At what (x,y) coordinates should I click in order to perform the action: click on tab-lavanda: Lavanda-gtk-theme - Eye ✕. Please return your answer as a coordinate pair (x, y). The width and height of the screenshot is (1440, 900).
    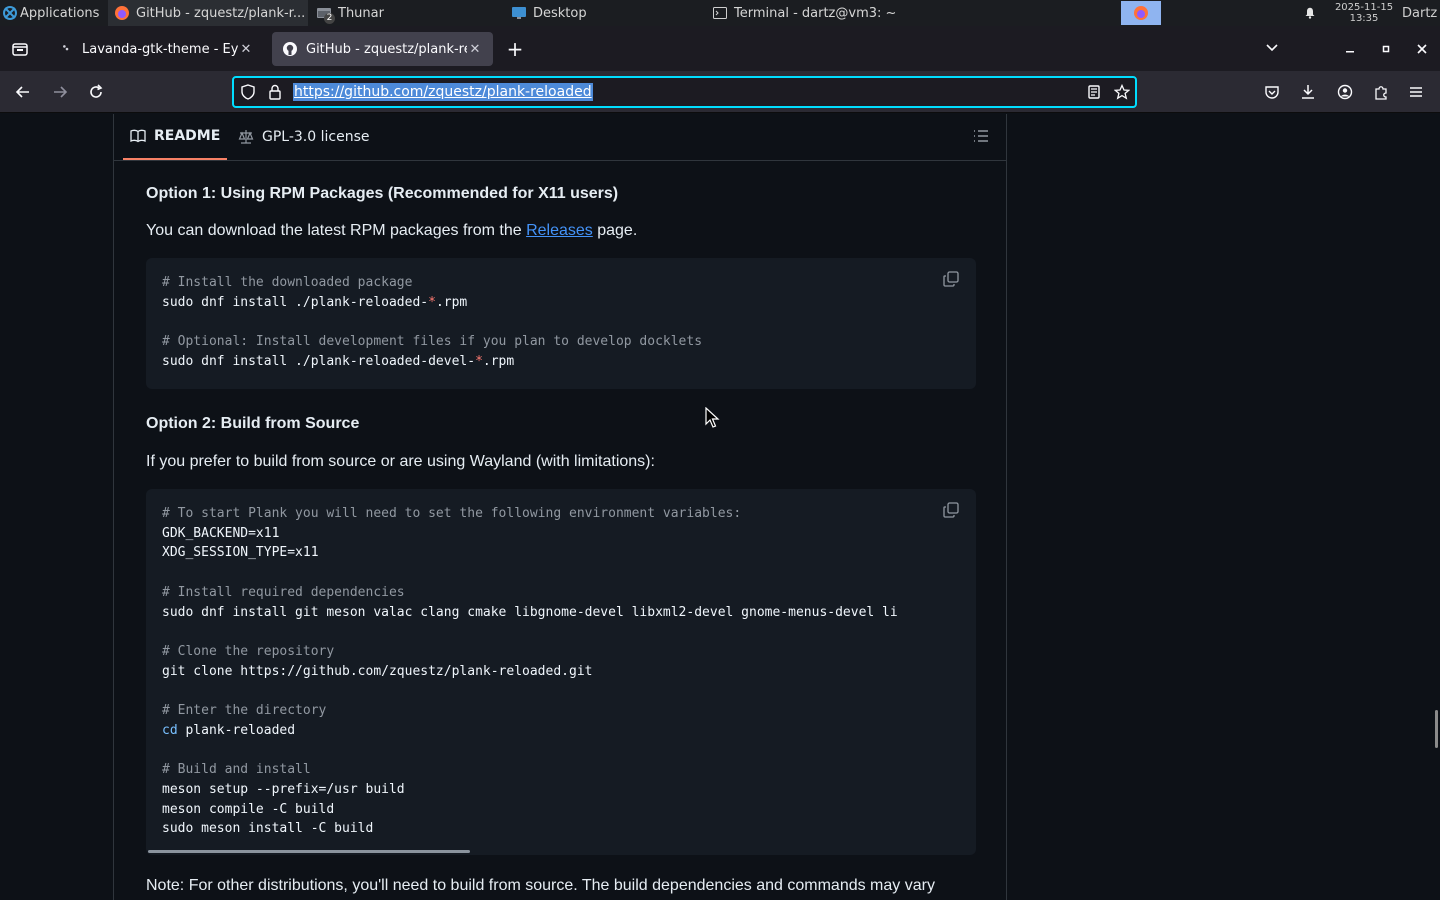
    Looking at the image, I should click on (157, 49).